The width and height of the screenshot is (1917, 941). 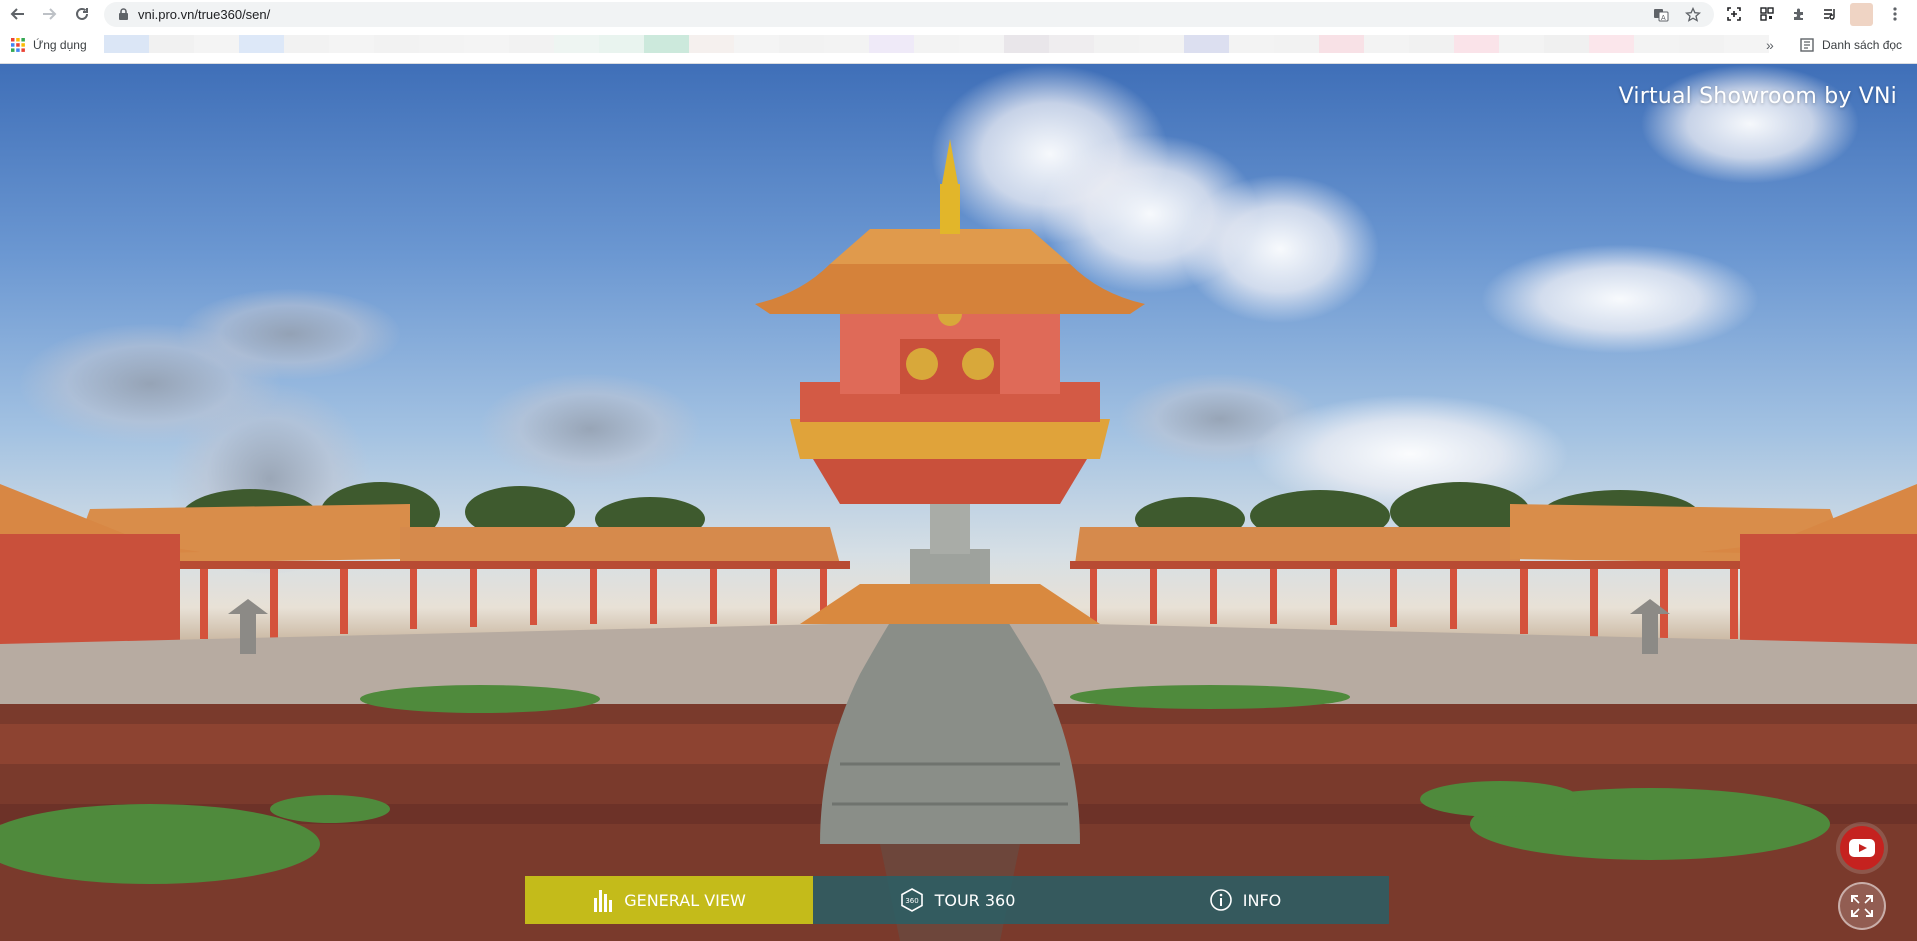 I want to click on reload-icon, so click(x=82, y=13).